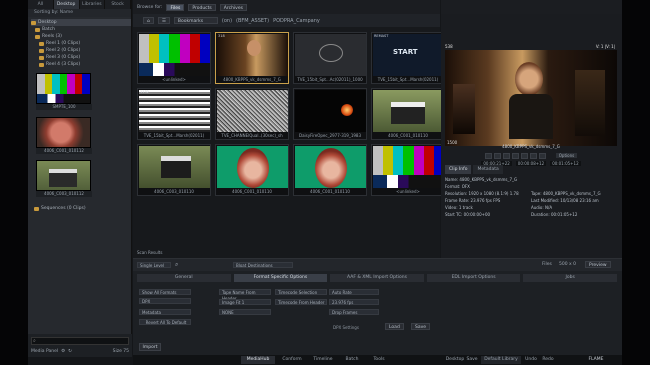 The image size is (650, 365). I want to click on library-thumb: SMPTE_100, so click(64, 91).